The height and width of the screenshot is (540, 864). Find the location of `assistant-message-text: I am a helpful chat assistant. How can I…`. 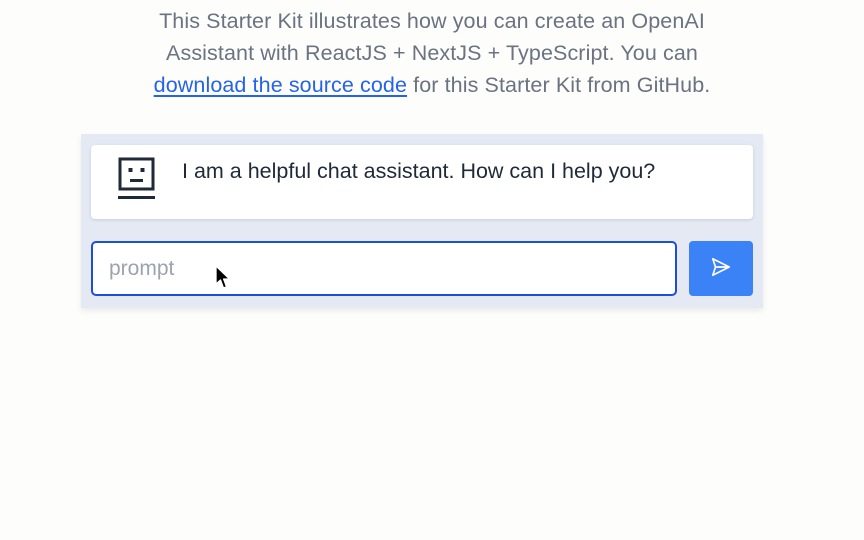

assistant-message-text: I am a helpful chat assistant. How can I… is located at coordinates (419, 171).